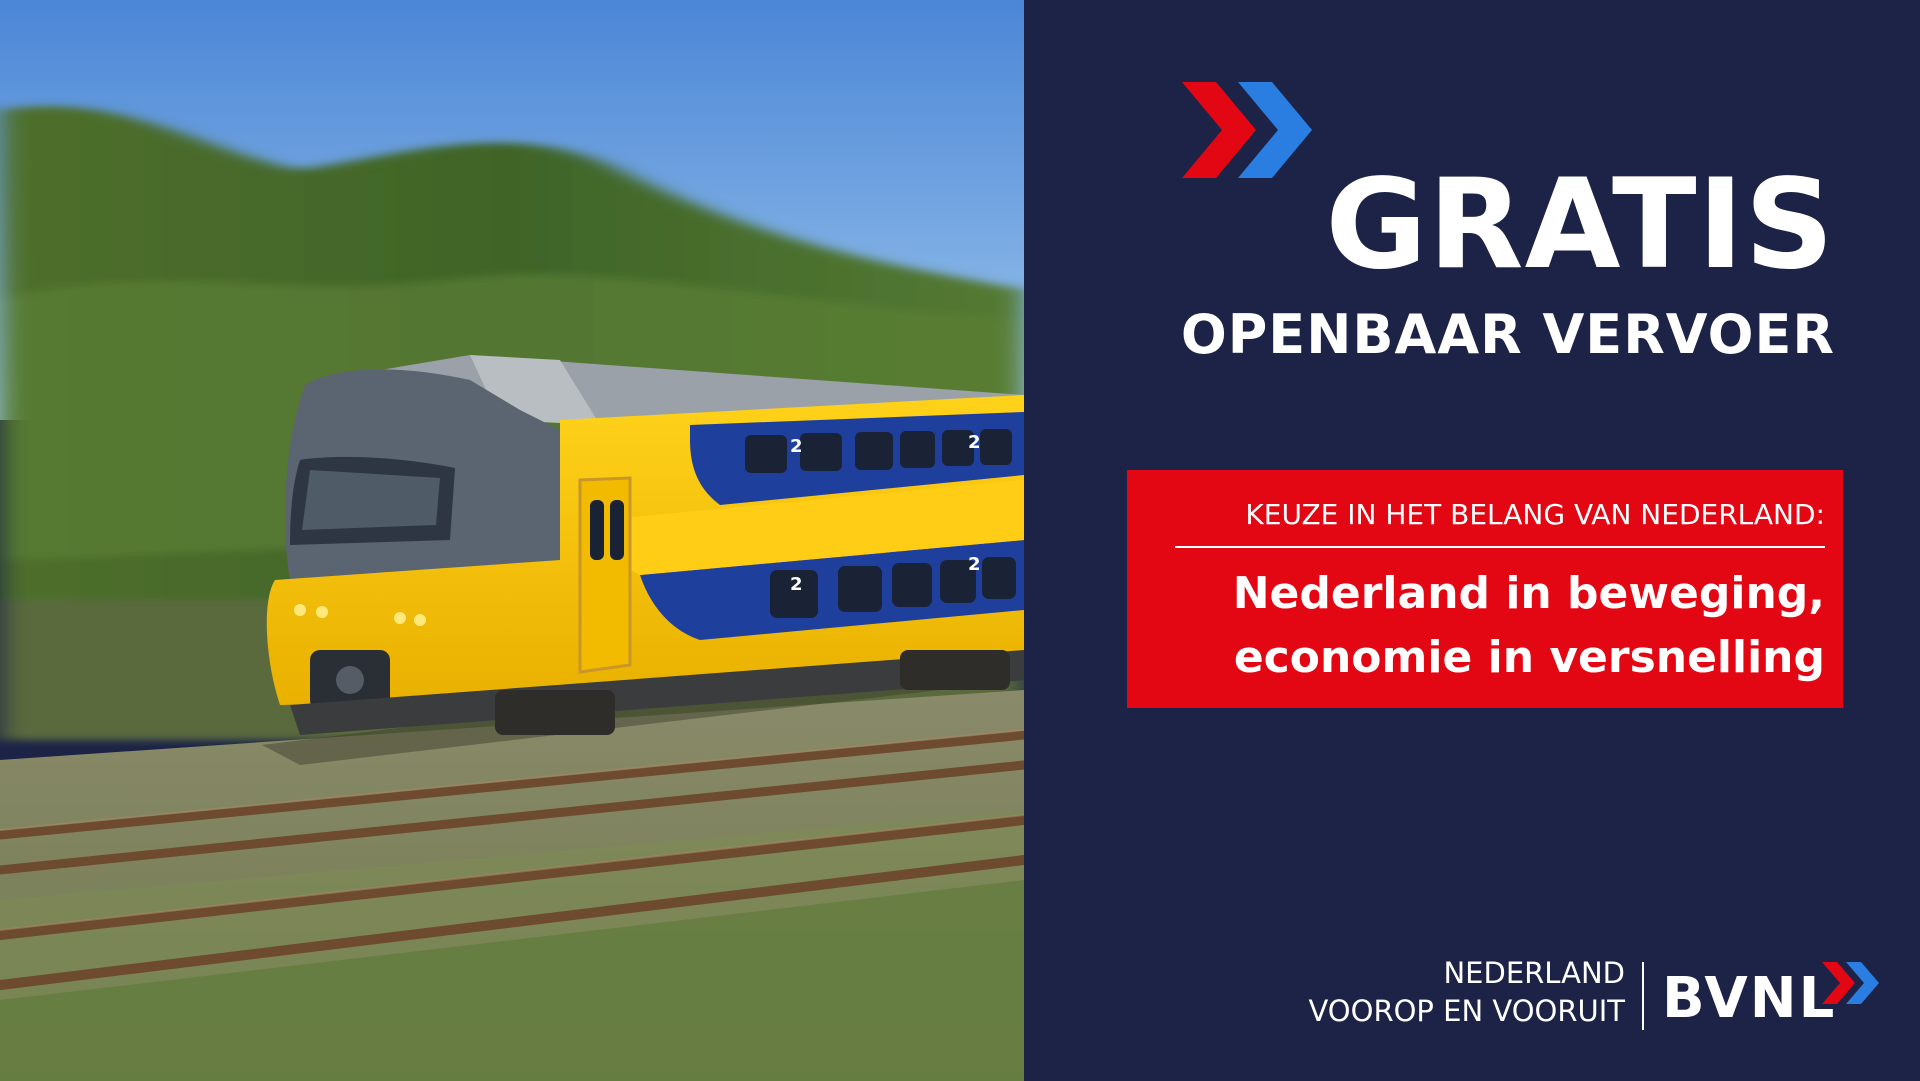 The width and height of the screenshot is (1920, 1081). Describe the element at coordinates (645, 545) in the screenshot. I see `train` at that location.